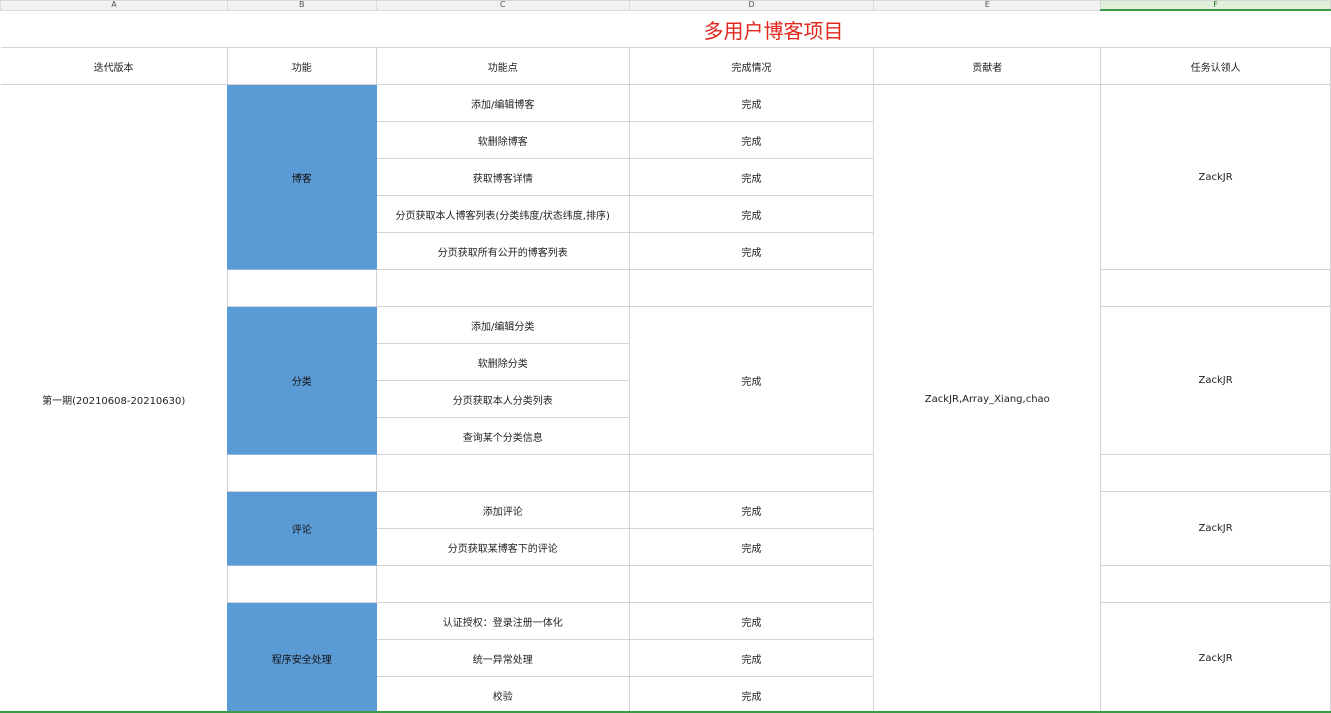 The image size is (1331, 713). Describe the element at coordinates (1215, 5) in the screenshot. I see `column-header-f: F` at that location.